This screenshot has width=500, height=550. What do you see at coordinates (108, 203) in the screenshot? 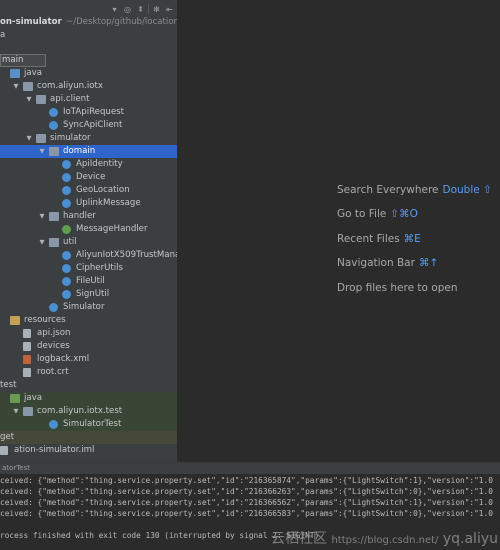
I see `tree-label: UplinkMessage` at bounding box center [108, 203].